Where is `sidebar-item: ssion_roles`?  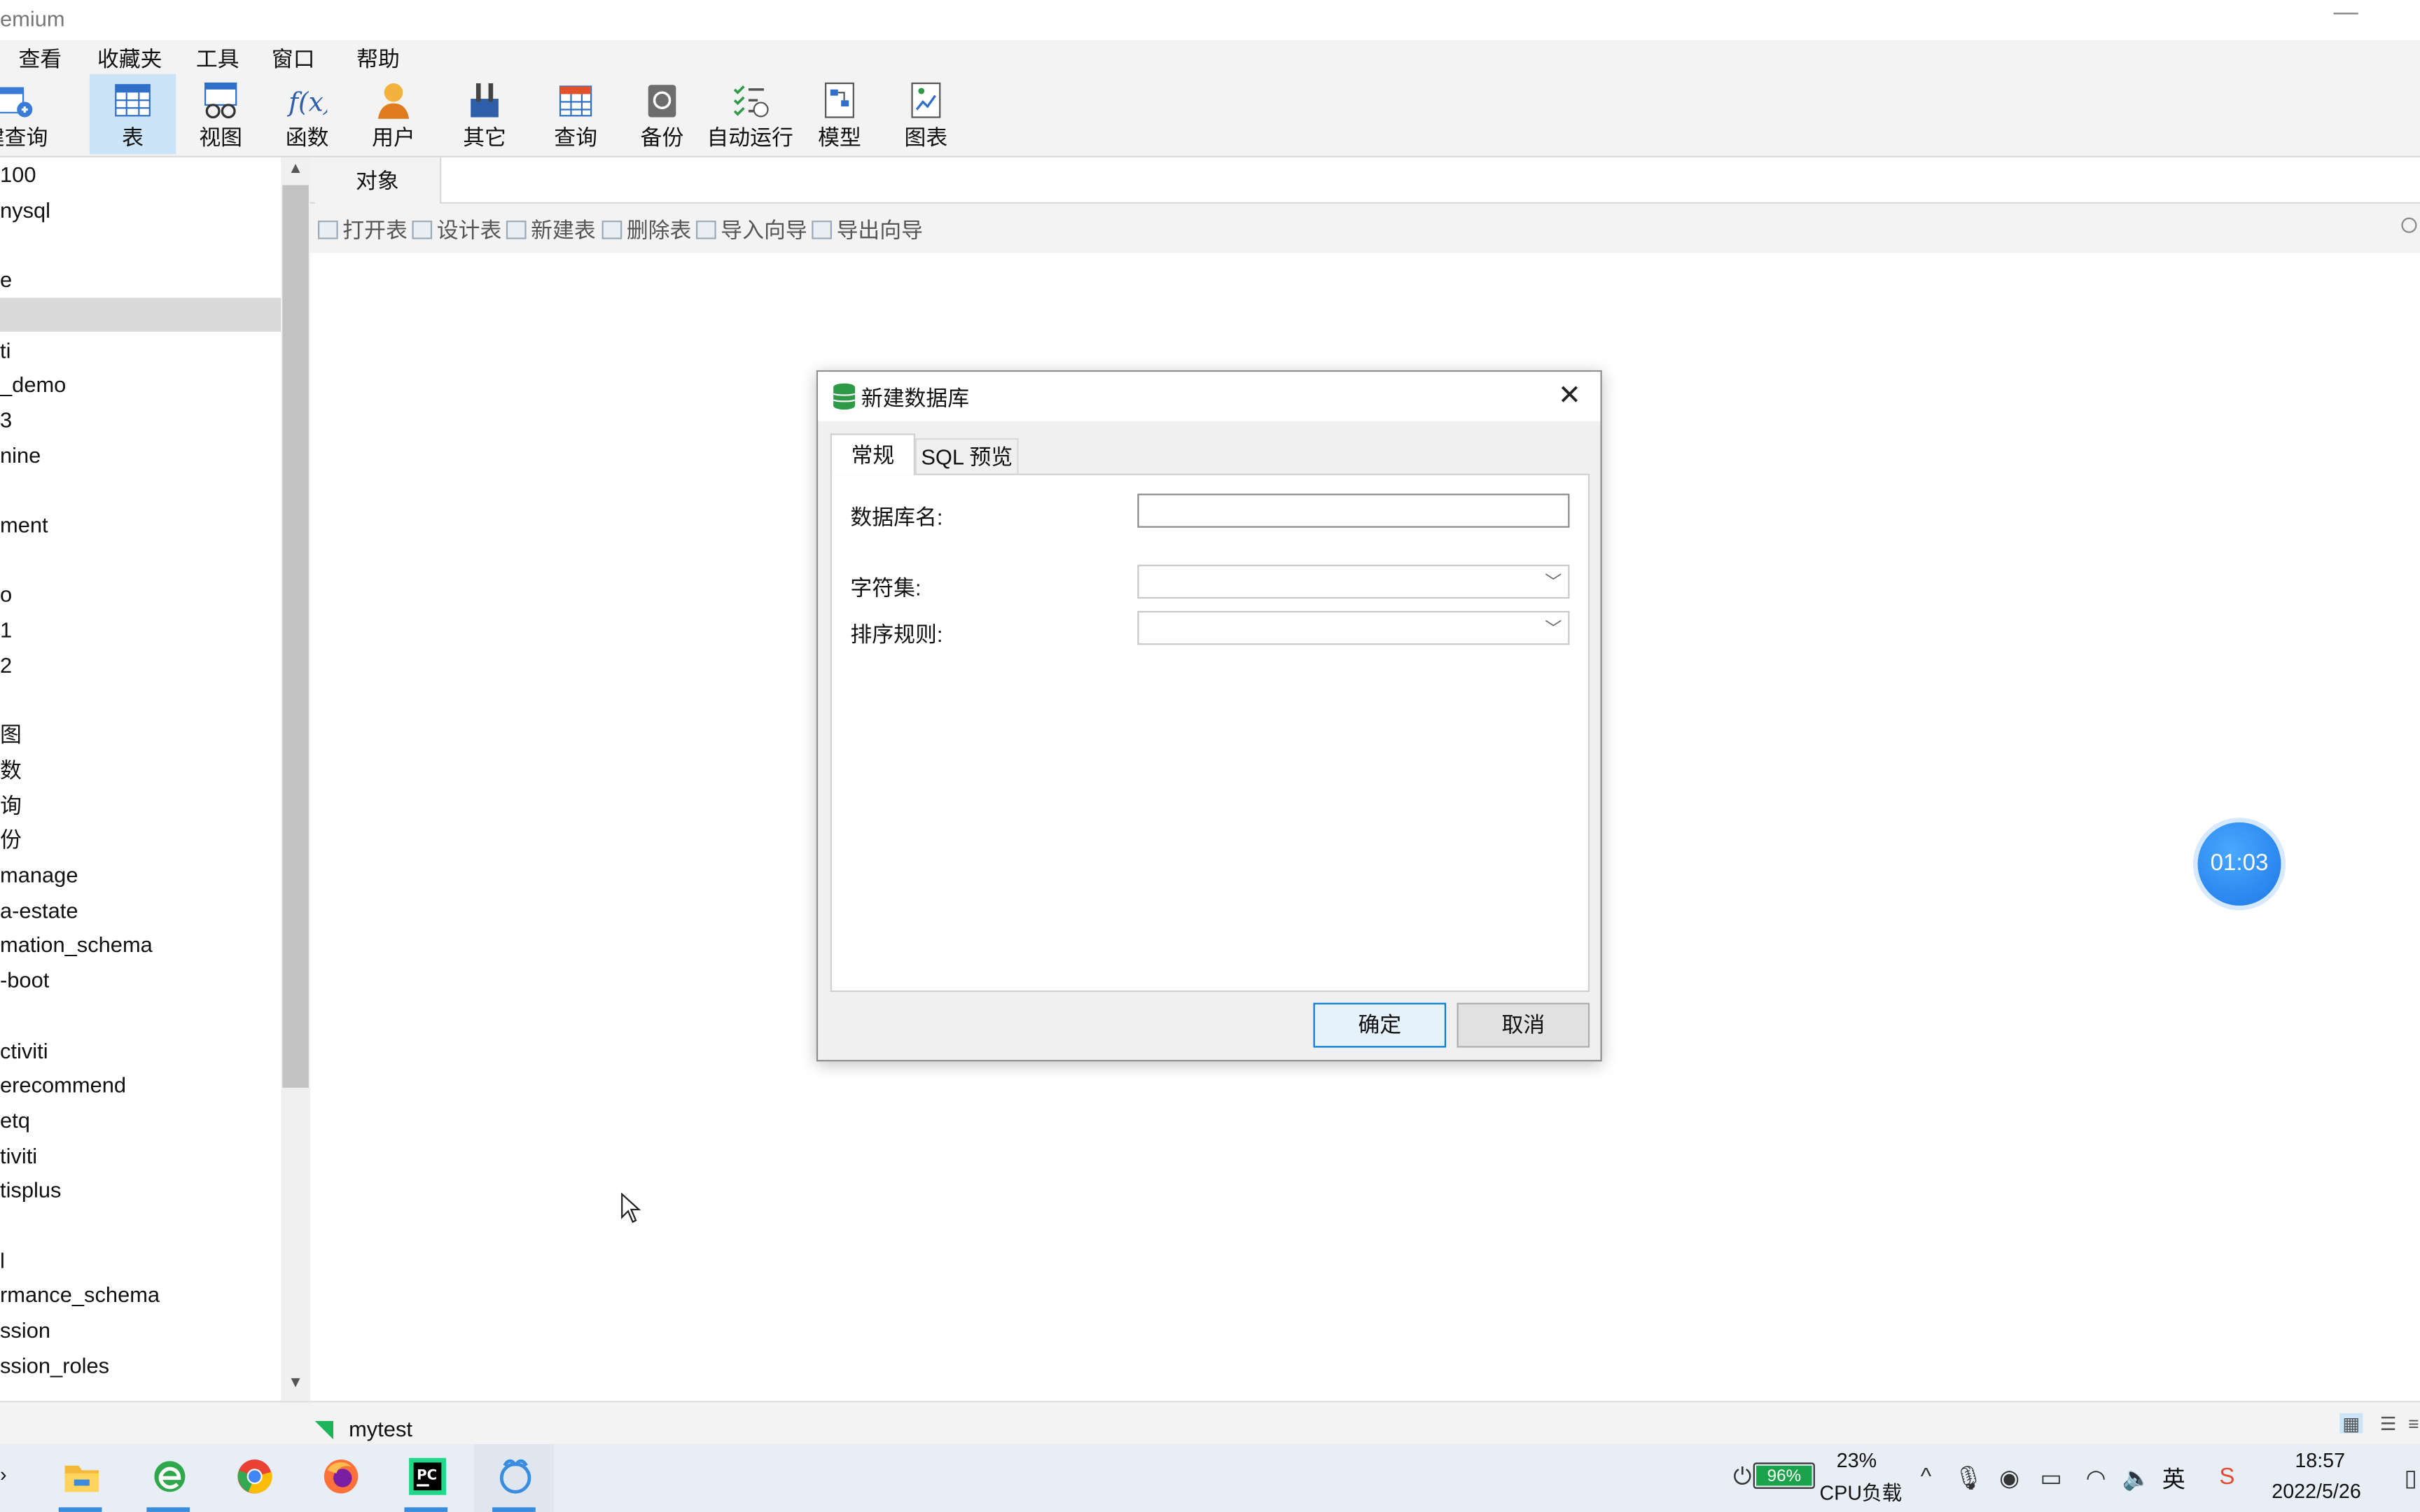 sidebar-item: ssion_roles is located at coordinates (140, 1365).